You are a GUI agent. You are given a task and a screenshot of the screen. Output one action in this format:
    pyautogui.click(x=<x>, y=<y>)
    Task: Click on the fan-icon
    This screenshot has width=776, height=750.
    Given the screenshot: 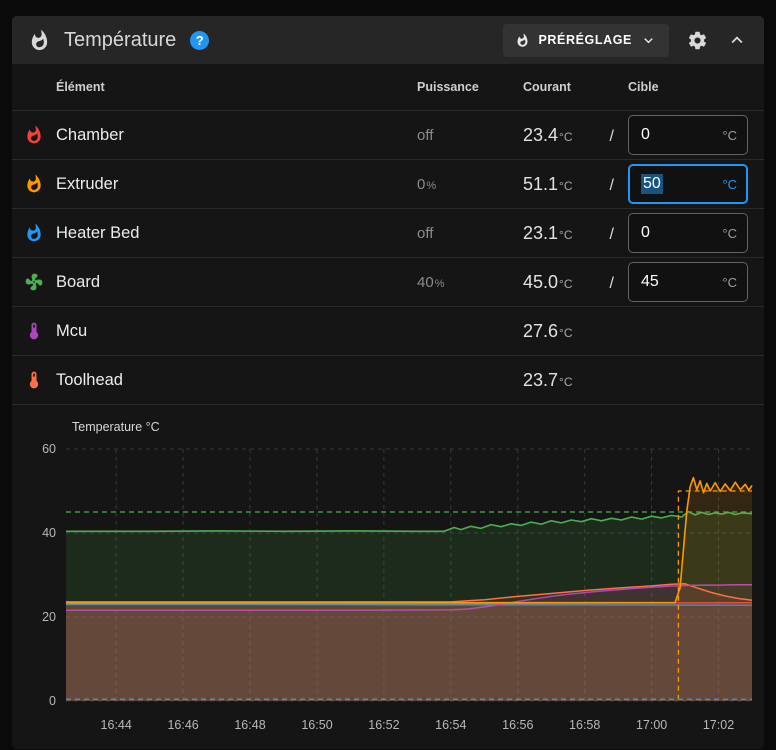 What is the action you would take?
    pyautogui.click(x=34, y=282)
    